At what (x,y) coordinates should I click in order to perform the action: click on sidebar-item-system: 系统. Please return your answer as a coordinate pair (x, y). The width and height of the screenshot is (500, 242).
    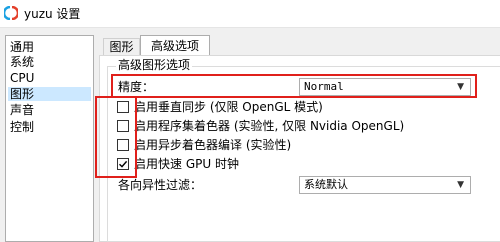
    Looking at the image, I should click on (22, 62).